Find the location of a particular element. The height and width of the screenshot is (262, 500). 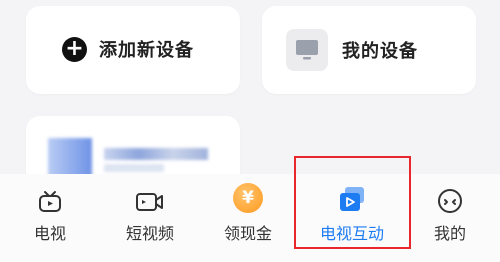

smiley-face-icon is located at coordinates (450, 194).